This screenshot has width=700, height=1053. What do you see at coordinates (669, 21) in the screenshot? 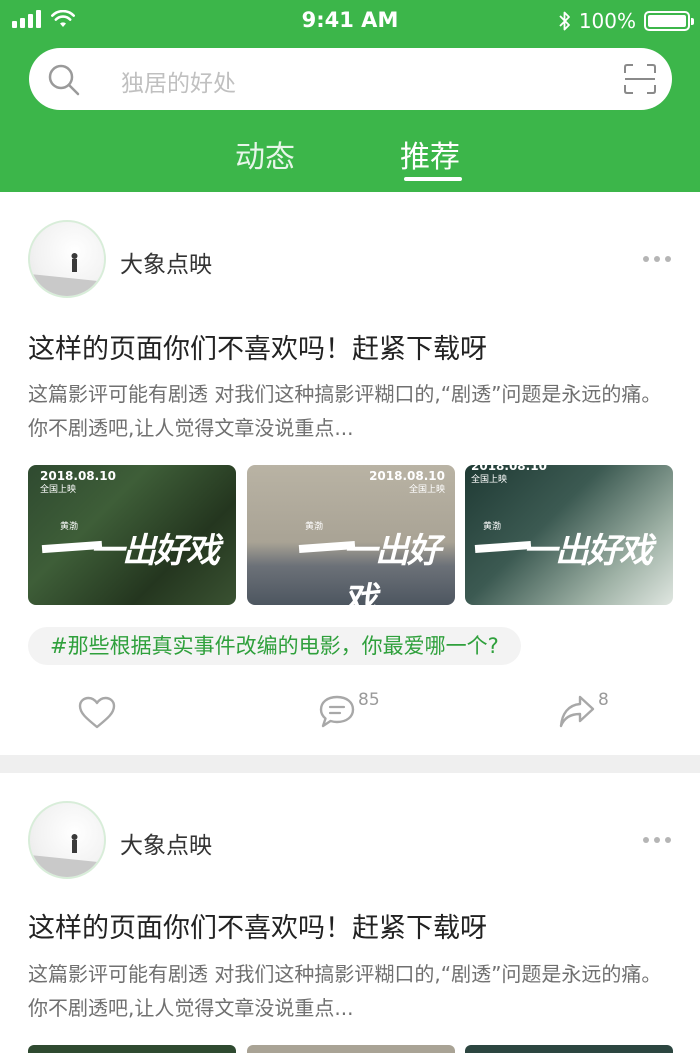
I see `battery-icon` at bounding box center [669, 21].